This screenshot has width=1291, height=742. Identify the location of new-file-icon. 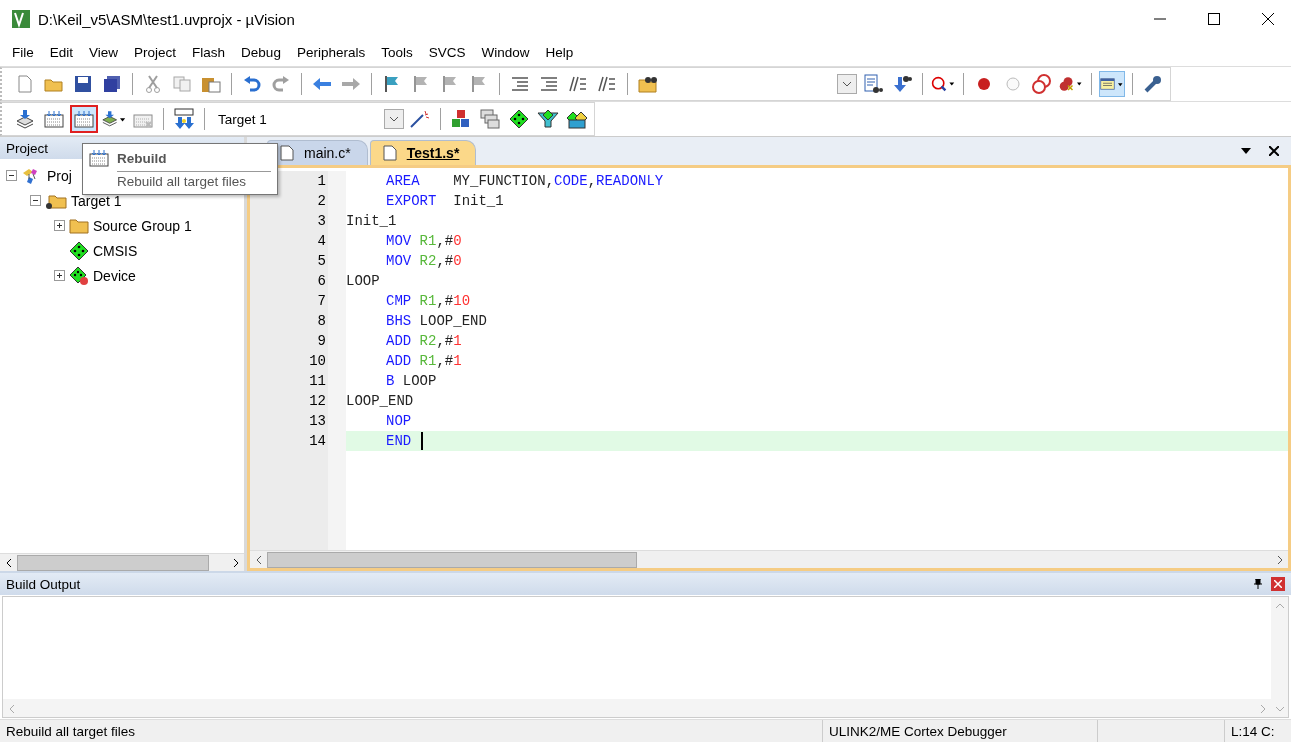
(25, 84).